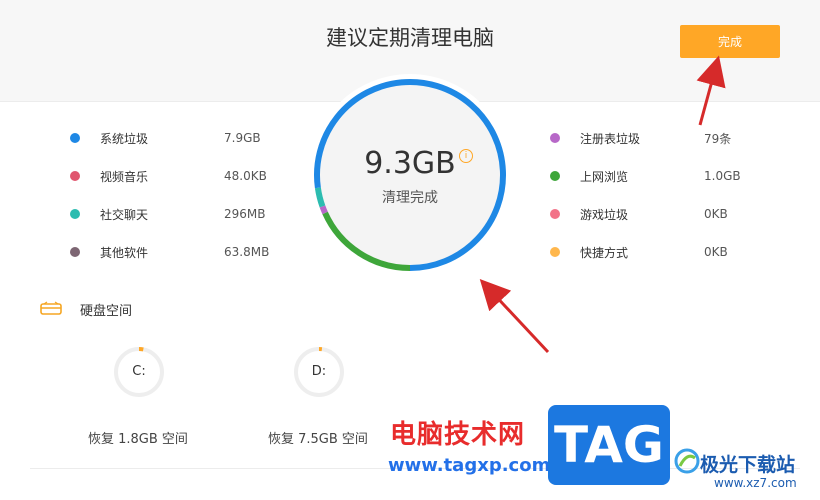 The image size is (820, 500). What do you see at coordinates (106, 311) in the screenshot?
I see `disk-space-title: 硬盘空间` at bounding box center [106, 311].